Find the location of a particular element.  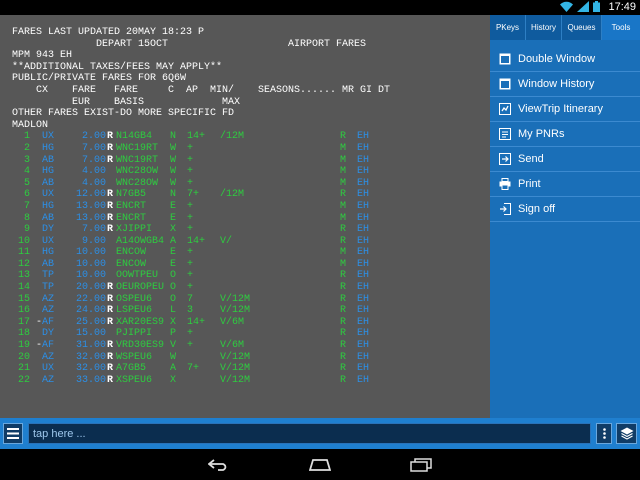

fare-cell-ap: 3 is located at coordinates (190, 311).